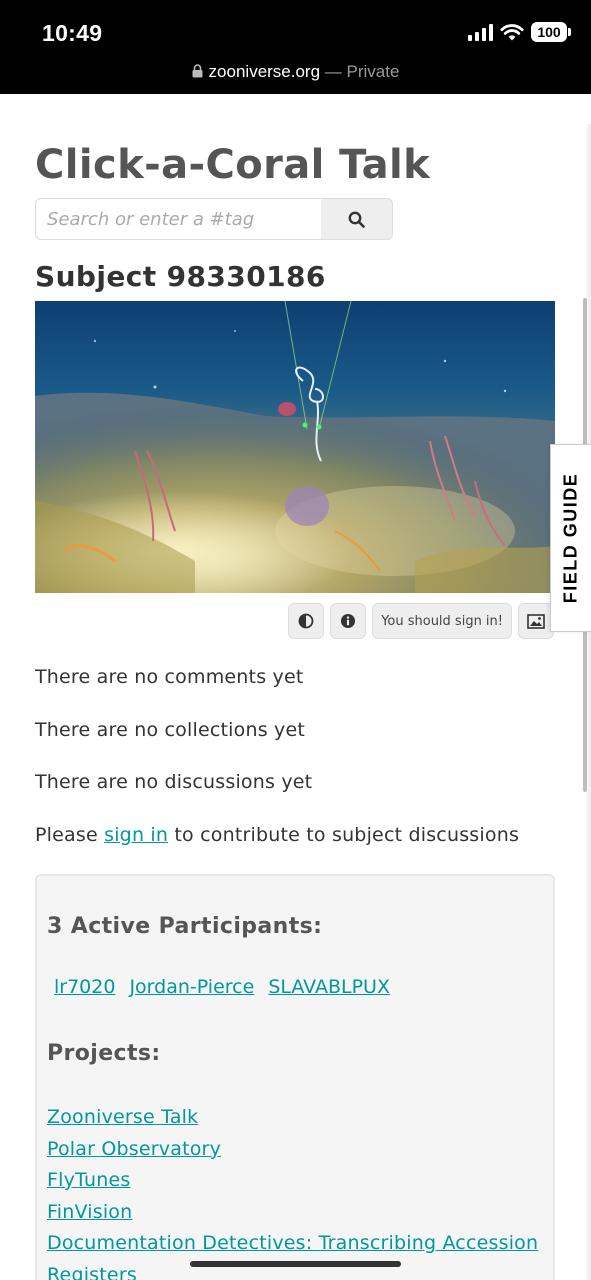 This screenshot has width=591, height=1280. I want to click on address-bar: zooniverse.org — Private, so click(295, 72).